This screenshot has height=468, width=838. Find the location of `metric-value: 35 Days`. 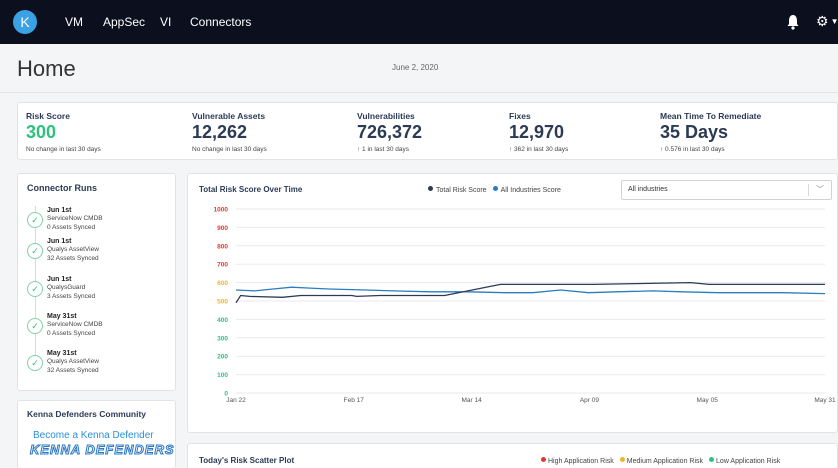

metric-value: 35 Days is located at coordinates (694, 132).